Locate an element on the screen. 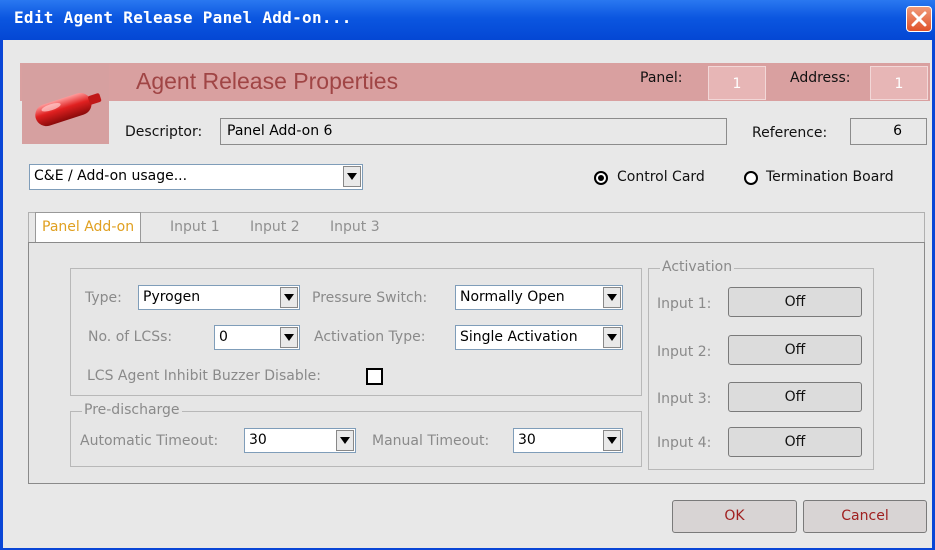 This screenshot has width=935, height=550. manual-timeout-combo: 30 is located at coordinates (568, 440).